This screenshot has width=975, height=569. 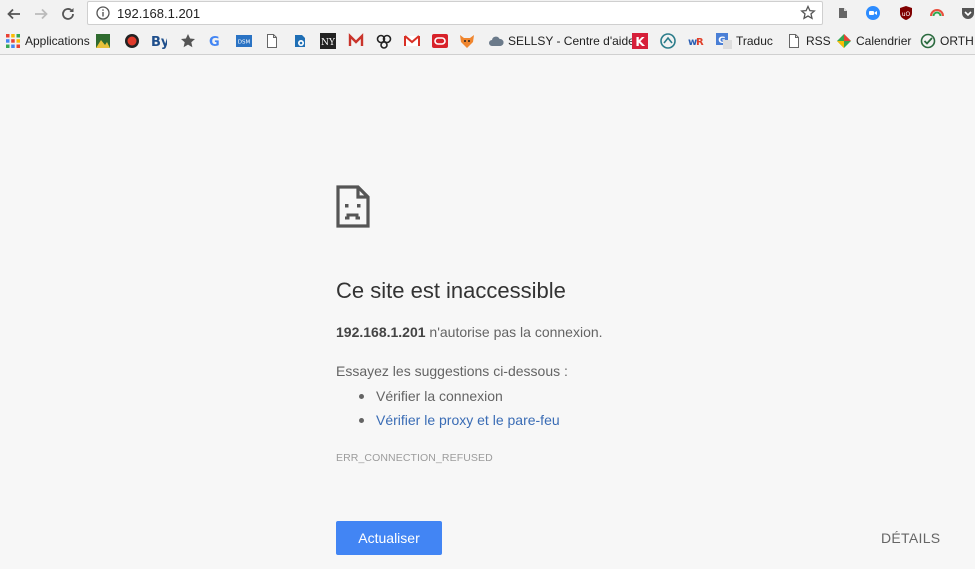 I want to click on calendar-diamond-icon, so click(x=844, y=41).